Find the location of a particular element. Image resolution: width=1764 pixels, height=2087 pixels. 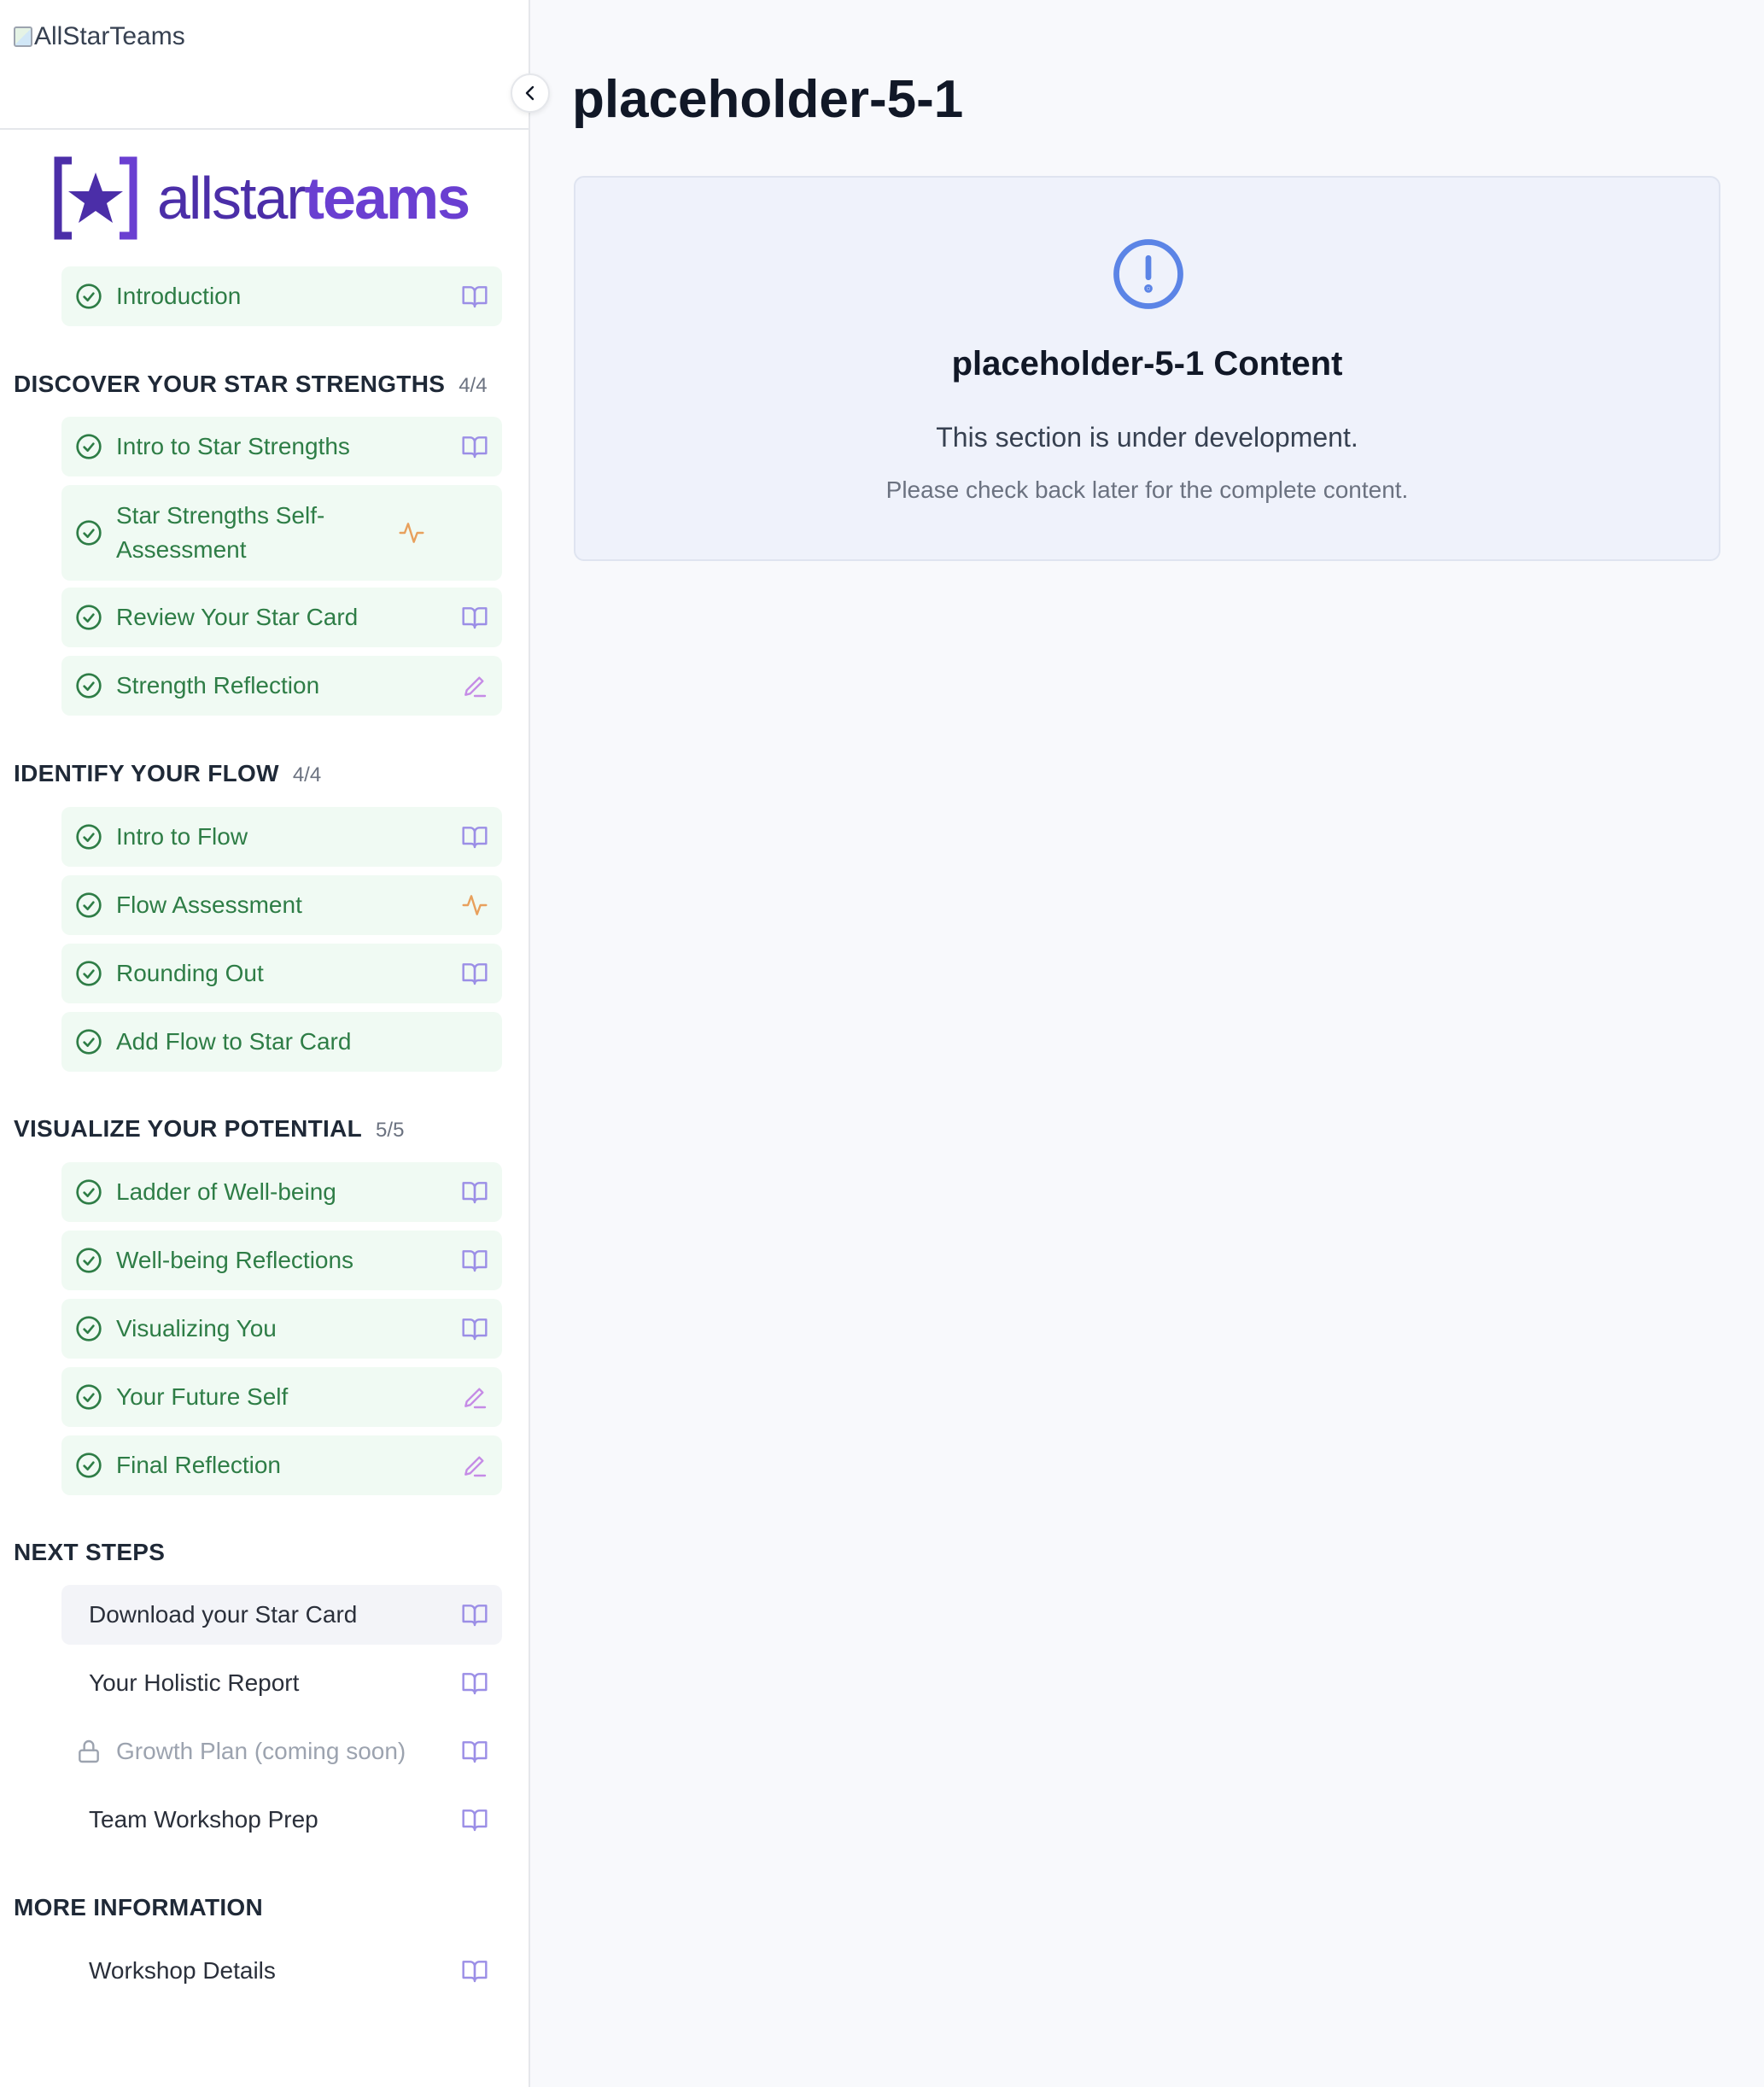

section-title-more-information: MORE INFORMATION is located at coordinates (138, 1908).